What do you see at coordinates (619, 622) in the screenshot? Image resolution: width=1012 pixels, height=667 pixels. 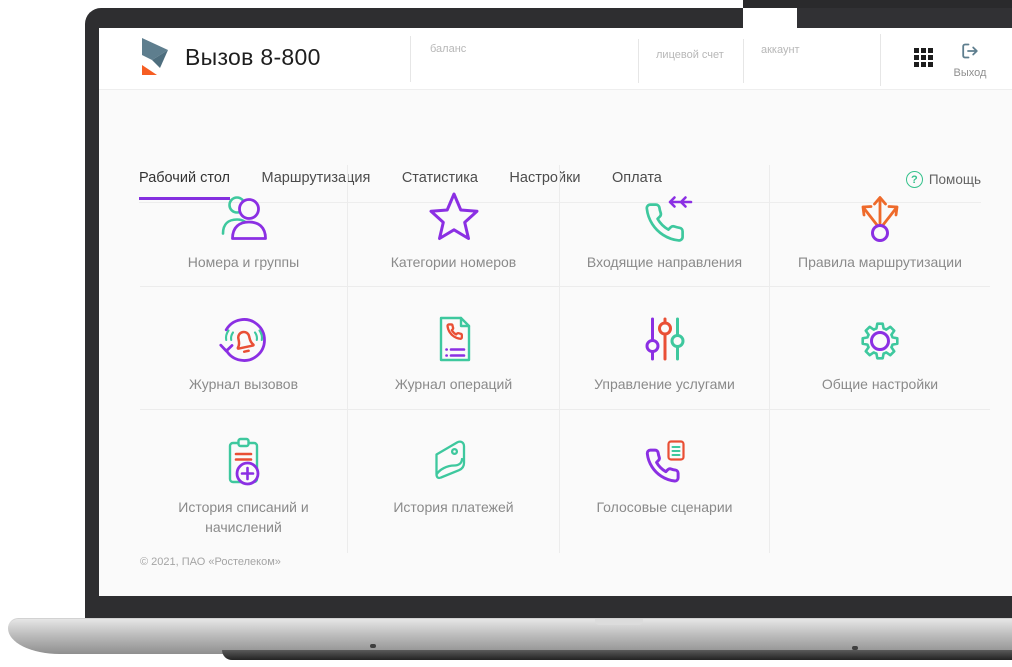 I see `laptop-base-latch` at bounding box center [619, 622].